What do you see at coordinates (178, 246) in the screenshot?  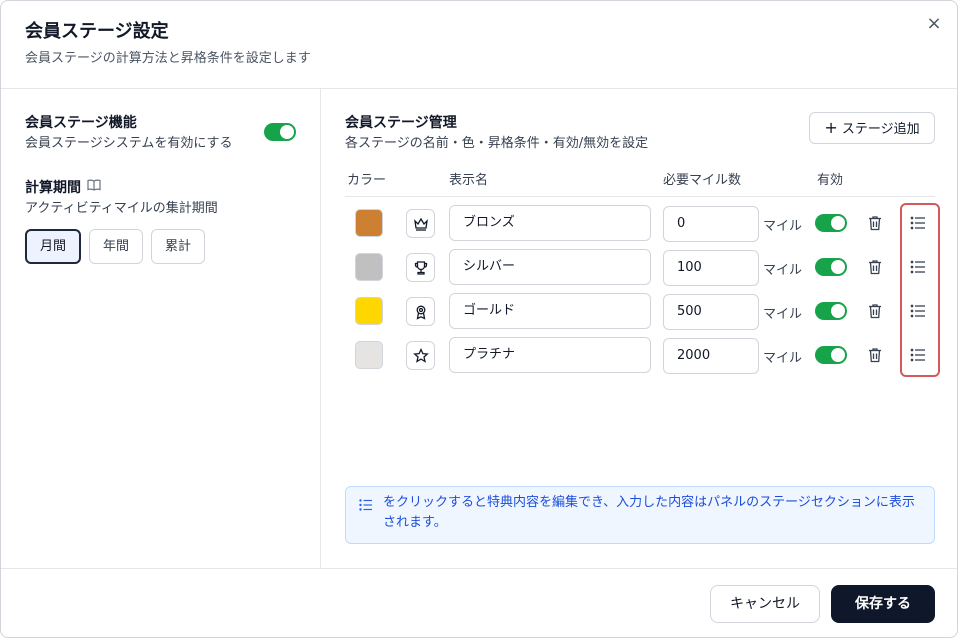 I see `period-option-cumulative: 累計` at bounding box center [178, 246].